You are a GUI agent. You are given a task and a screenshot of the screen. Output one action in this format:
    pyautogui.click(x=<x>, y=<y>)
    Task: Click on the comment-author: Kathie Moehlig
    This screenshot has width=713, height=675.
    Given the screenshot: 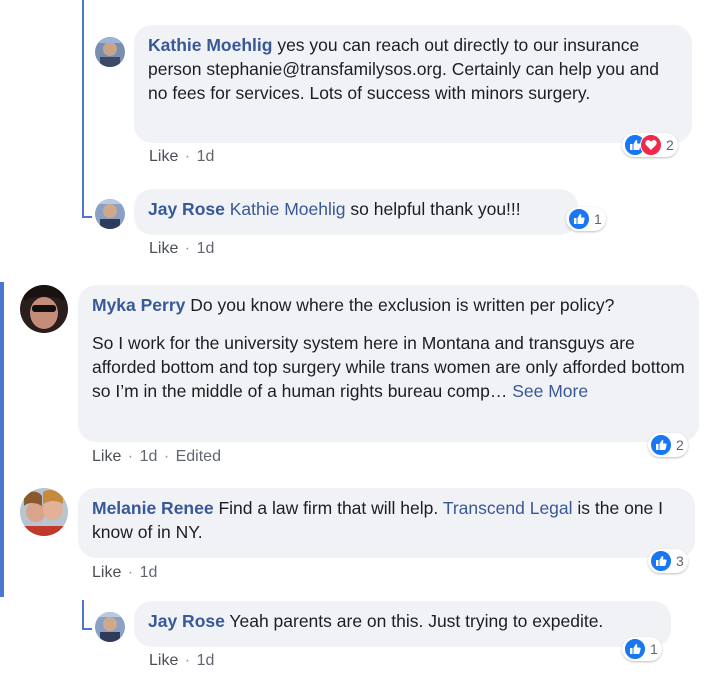 What is the action you would take?
    pyautogui.click(x=210, y=45)
    